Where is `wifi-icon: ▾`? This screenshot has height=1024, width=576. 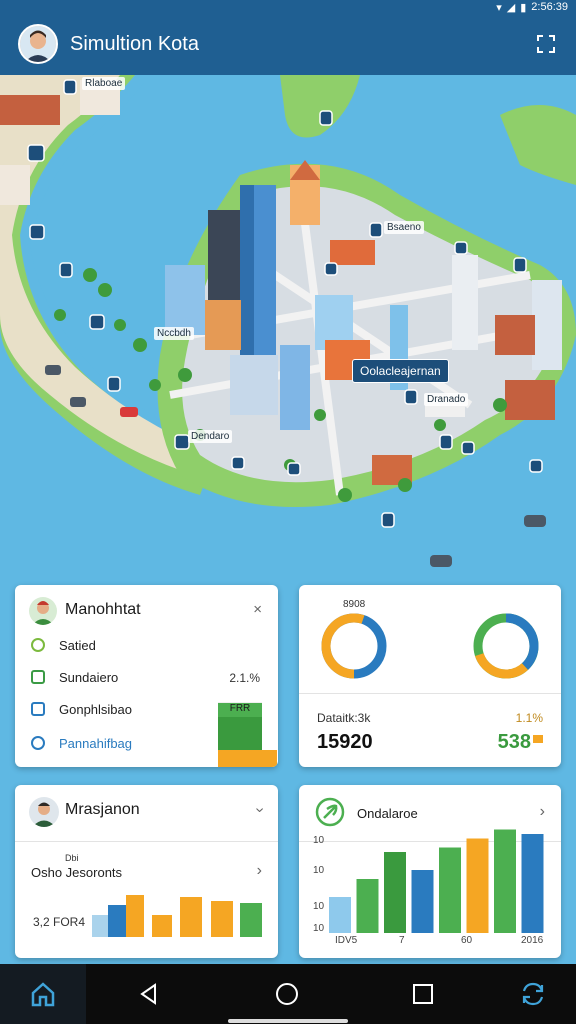
wifi-icon: ▾ is located at coordinates (499, 7).